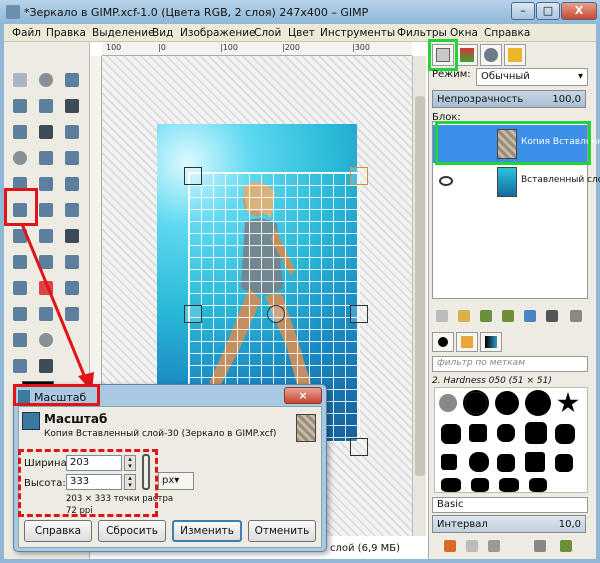 The height and width of the screenshot is (563, 600). Describe the element at coordinates (464, 316) in the screenshot. I see `new-group-icon` at that location.